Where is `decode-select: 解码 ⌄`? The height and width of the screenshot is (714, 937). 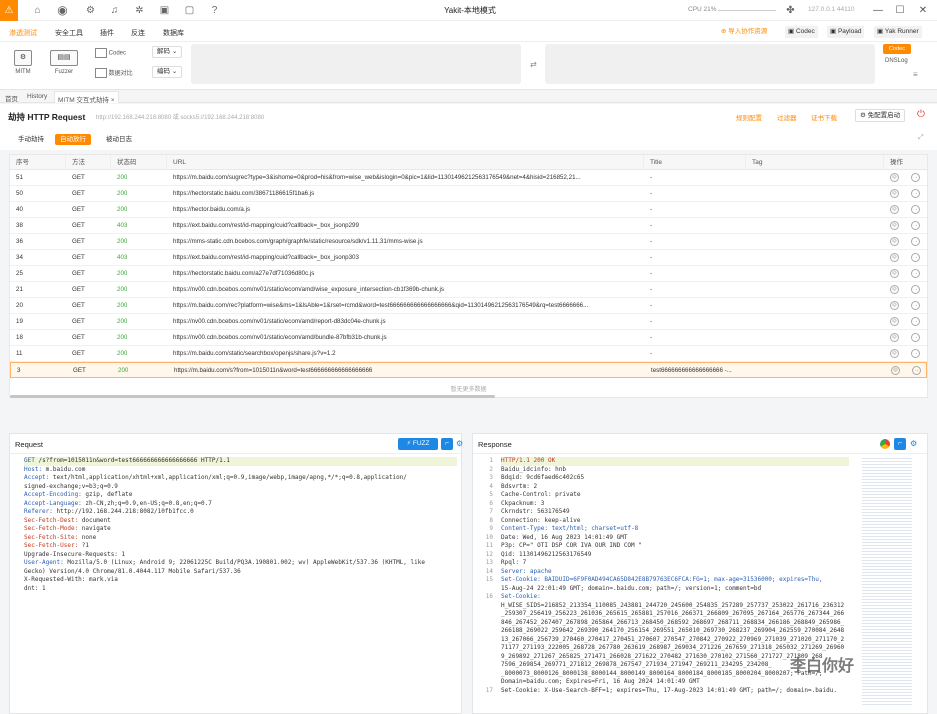 decode-select: 解码 ⌄ is located at coordinates (167, 52).